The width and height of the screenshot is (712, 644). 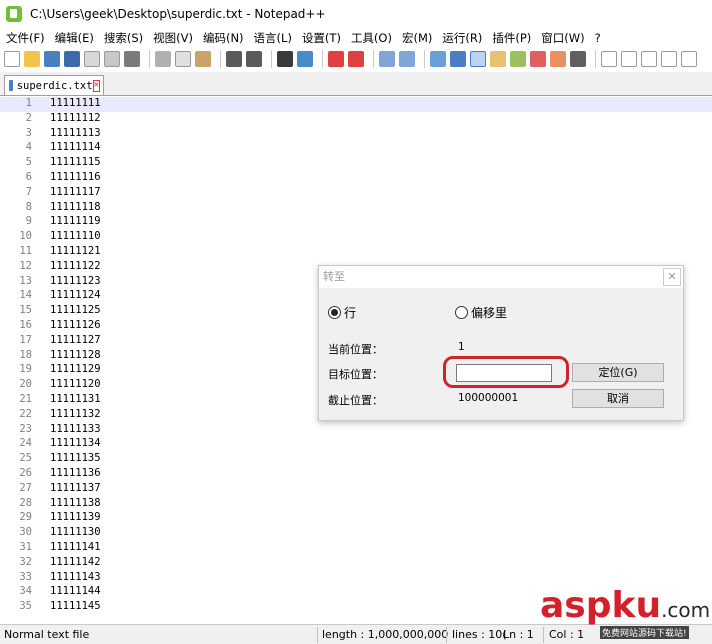 I want to click on tab-label: superdic.txt, so click(x=54, y=85).